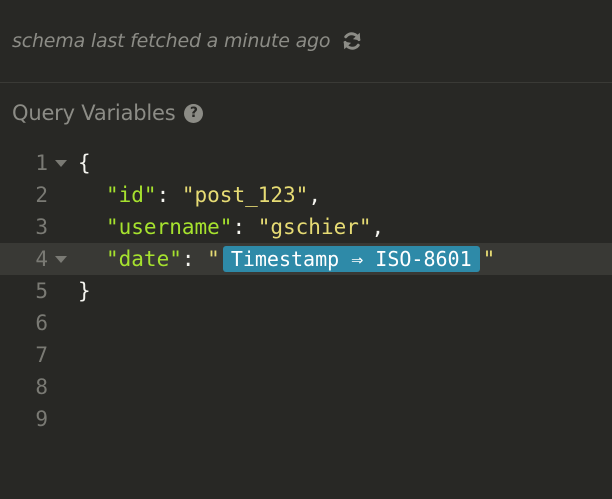 The width and height of the screenshot is (612, 499). I want to click on code-line: 3 "username": "gschier",, so click(306, 227).